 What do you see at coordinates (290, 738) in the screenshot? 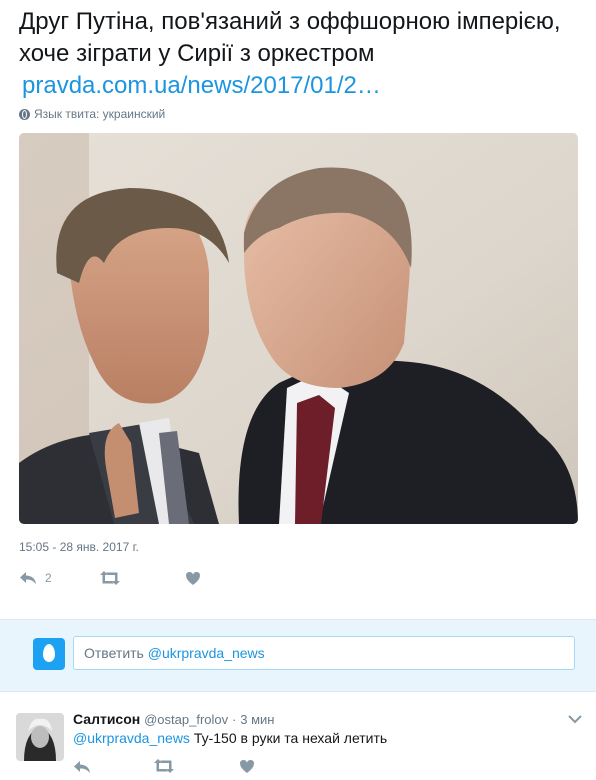
I see `reply-text-body: Ту-150 в руки та нехай летить` at bounding box center [290, 738].